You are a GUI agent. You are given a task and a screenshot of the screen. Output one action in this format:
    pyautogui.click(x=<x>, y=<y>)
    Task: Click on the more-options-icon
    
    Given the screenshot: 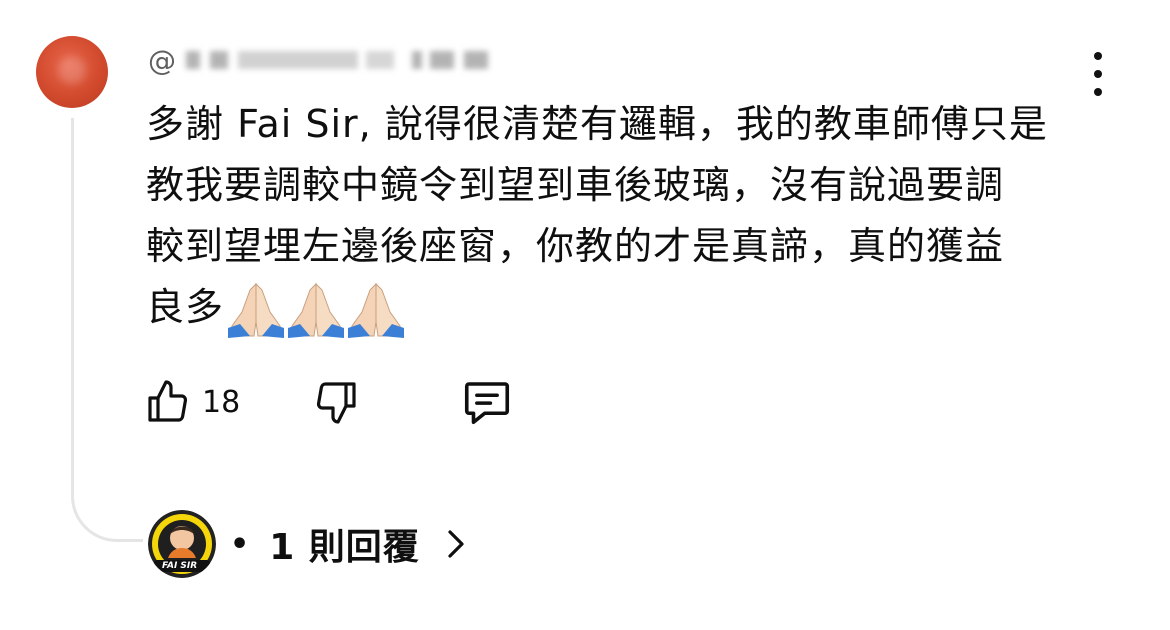 What is the action you would take?
    pyautogui.click(x=1098, y=74)
    